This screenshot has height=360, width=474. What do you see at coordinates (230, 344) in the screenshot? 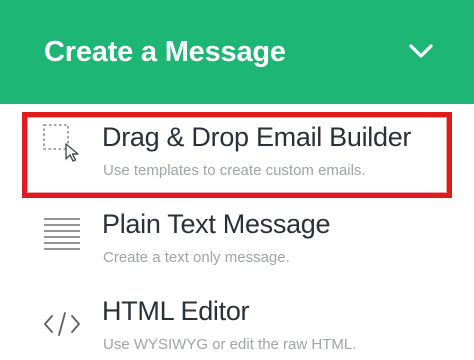
I see `menu-item-description: Use WYSIWYG or edit the raw HTML.` at bounding box center [230, 344].